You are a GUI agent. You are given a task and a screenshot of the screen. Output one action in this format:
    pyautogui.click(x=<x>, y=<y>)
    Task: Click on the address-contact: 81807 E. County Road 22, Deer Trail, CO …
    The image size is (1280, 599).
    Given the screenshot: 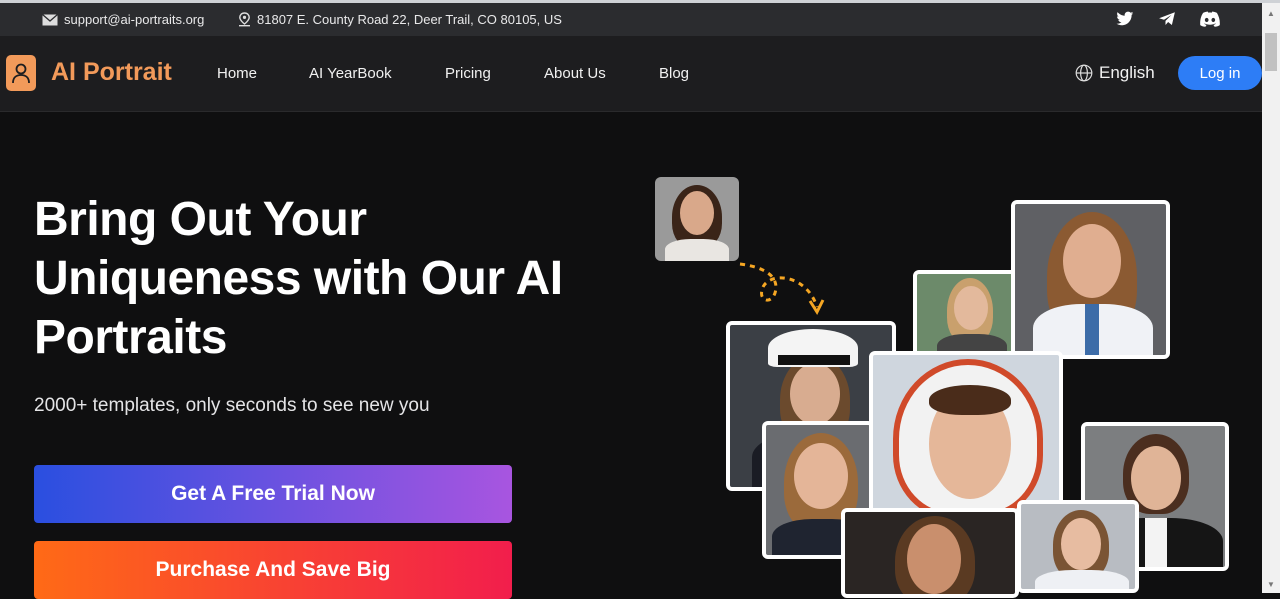 What is the action you would take?
    pyautogui.click(x=400, y=19)
    